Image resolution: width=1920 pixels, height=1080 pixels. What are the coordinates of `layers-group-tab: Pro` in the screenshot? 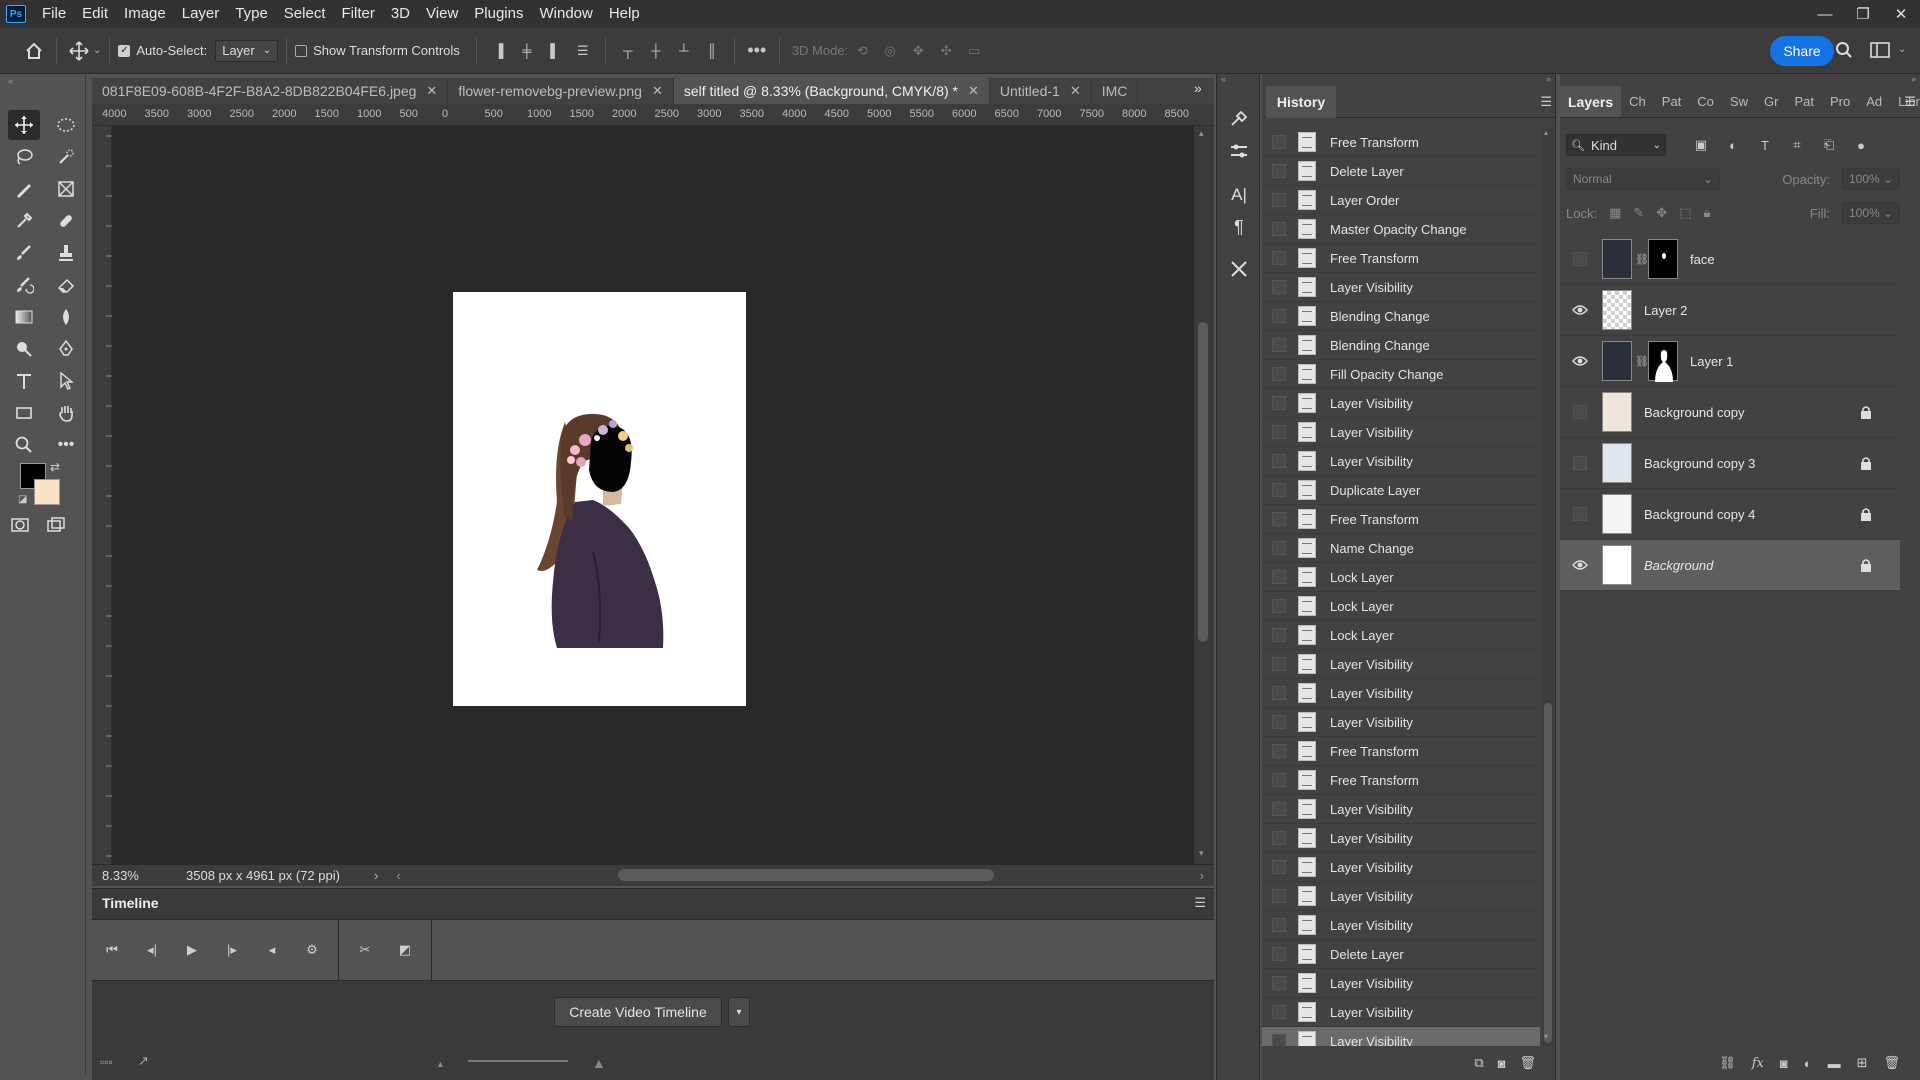 It's located at (1840, 101).